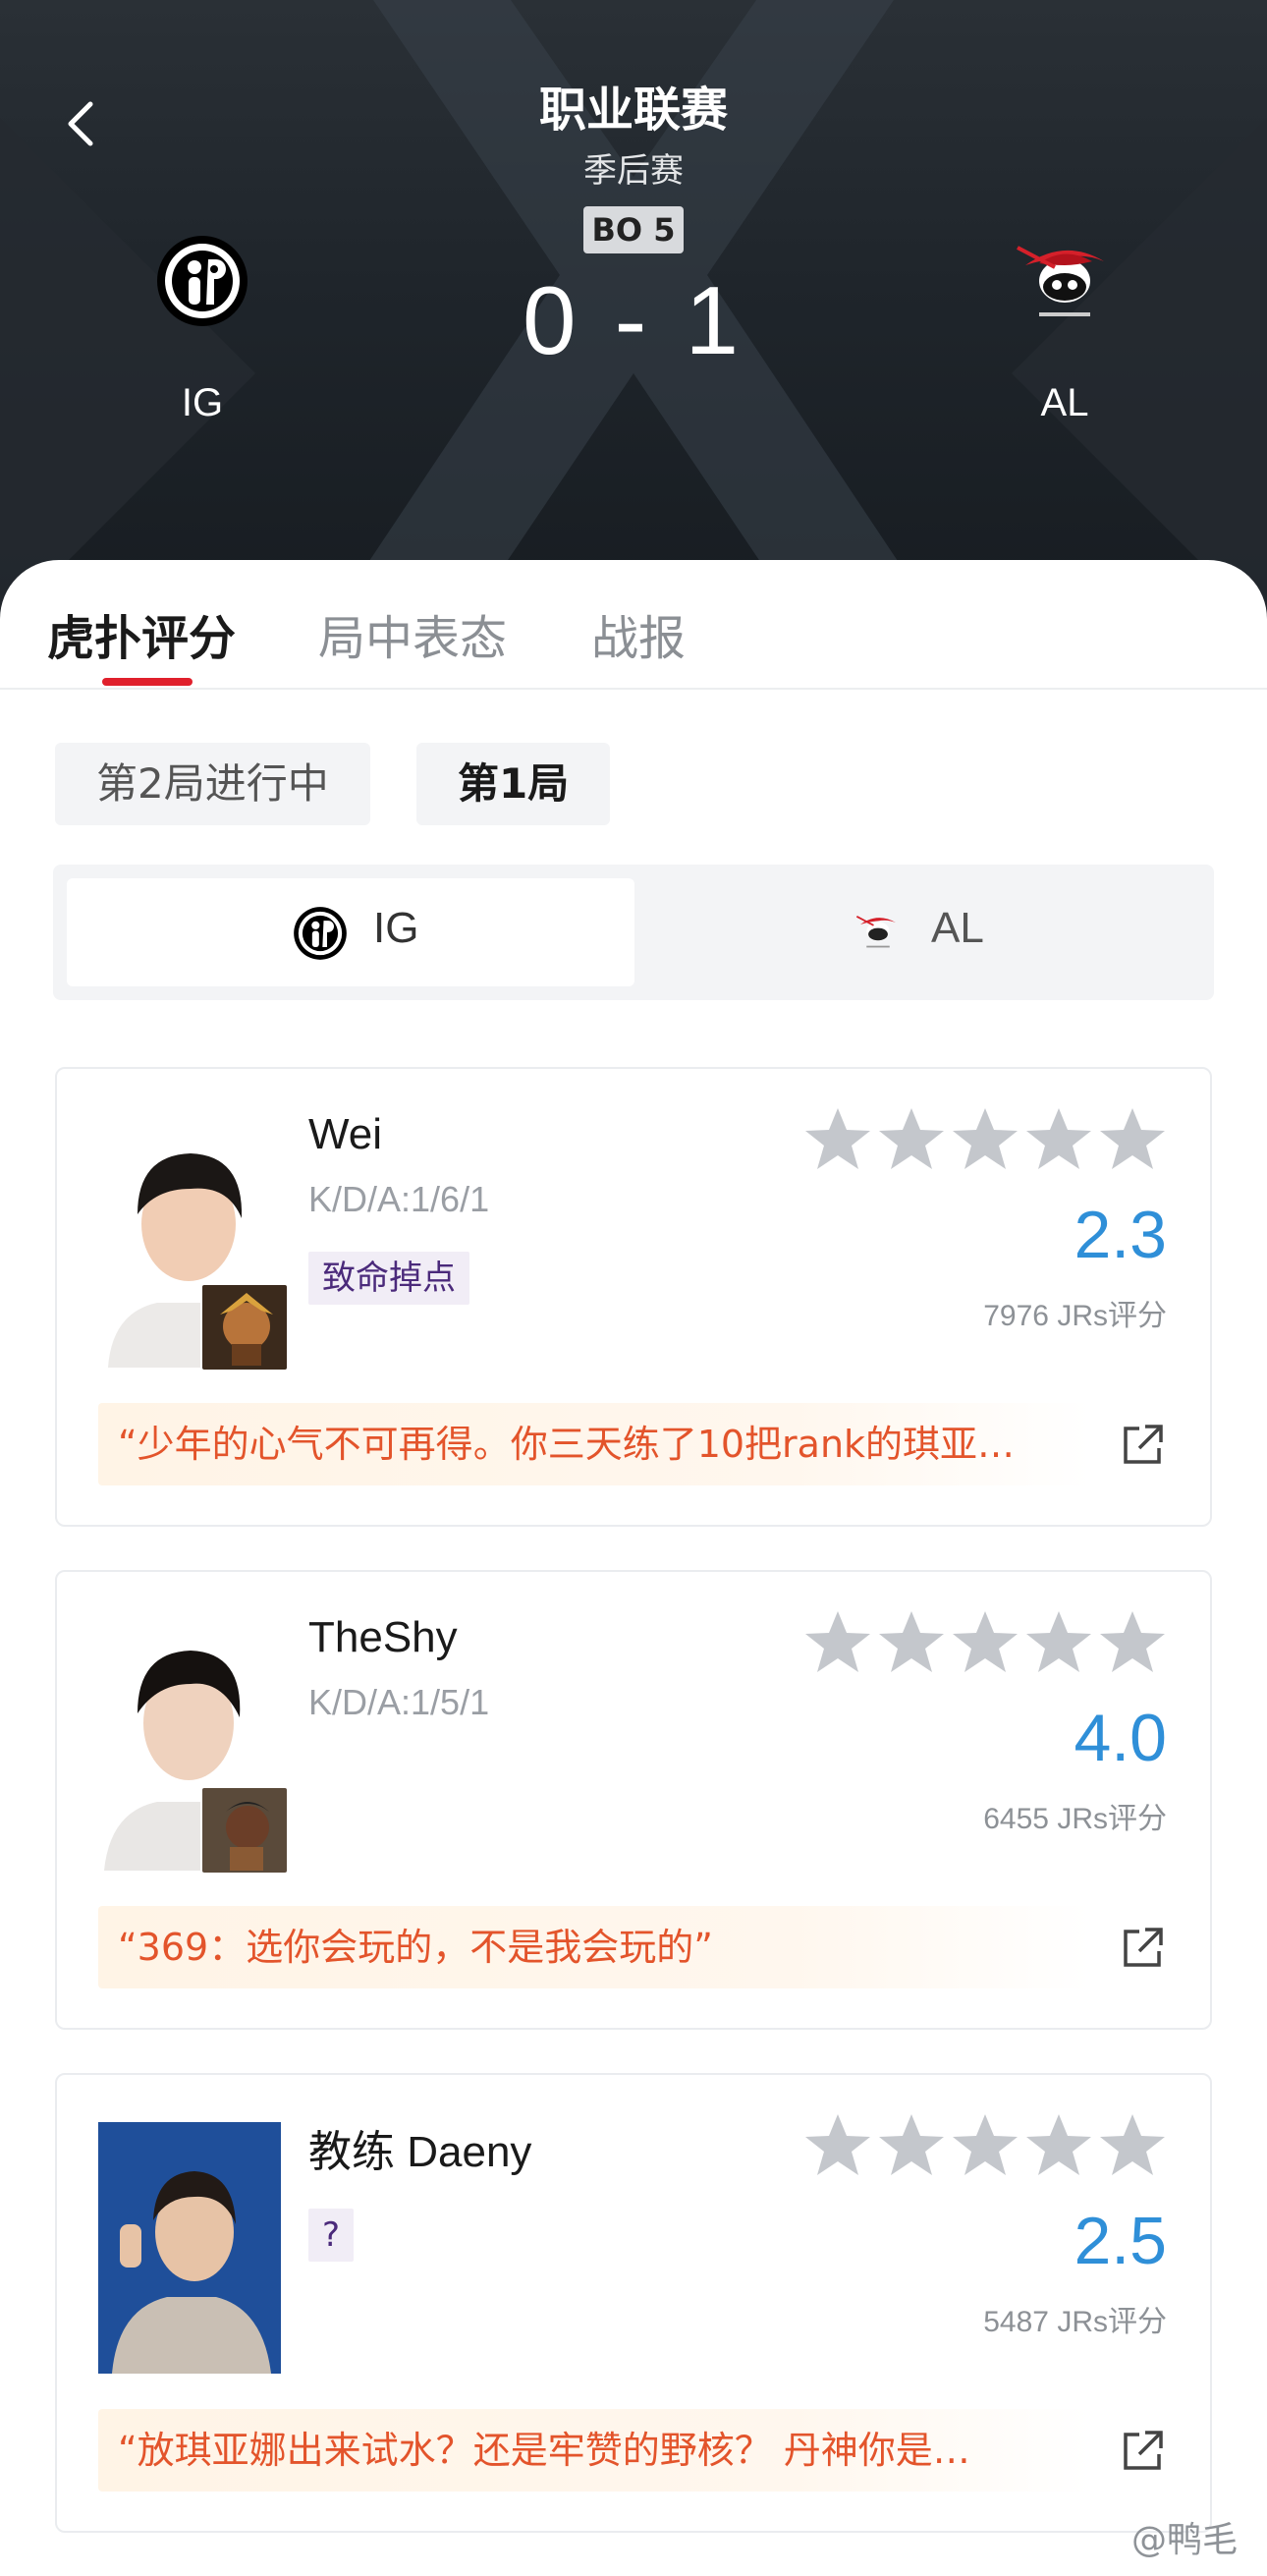  Describe the element at coordinates (383, 1637) in the screenshot. I see `player-name: TheShy` at that location.